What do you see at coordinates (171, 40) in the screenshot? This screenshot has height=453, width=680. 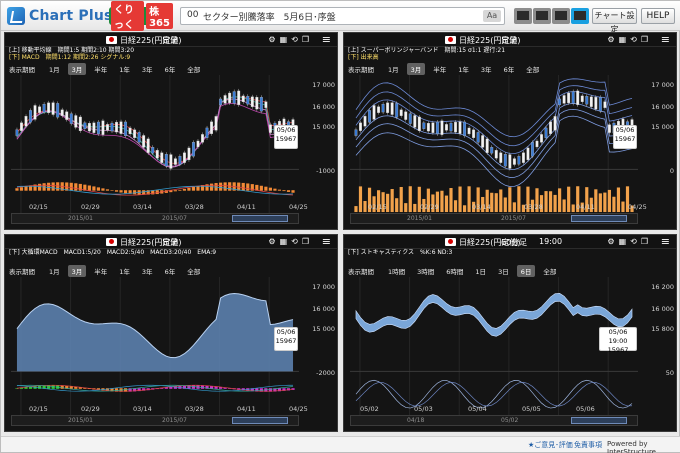 I see `panel-header: 日経225(円定値) 日足 ⚙ ▦ ⟲ ❐ ≡` at bounding box center [171, 40].